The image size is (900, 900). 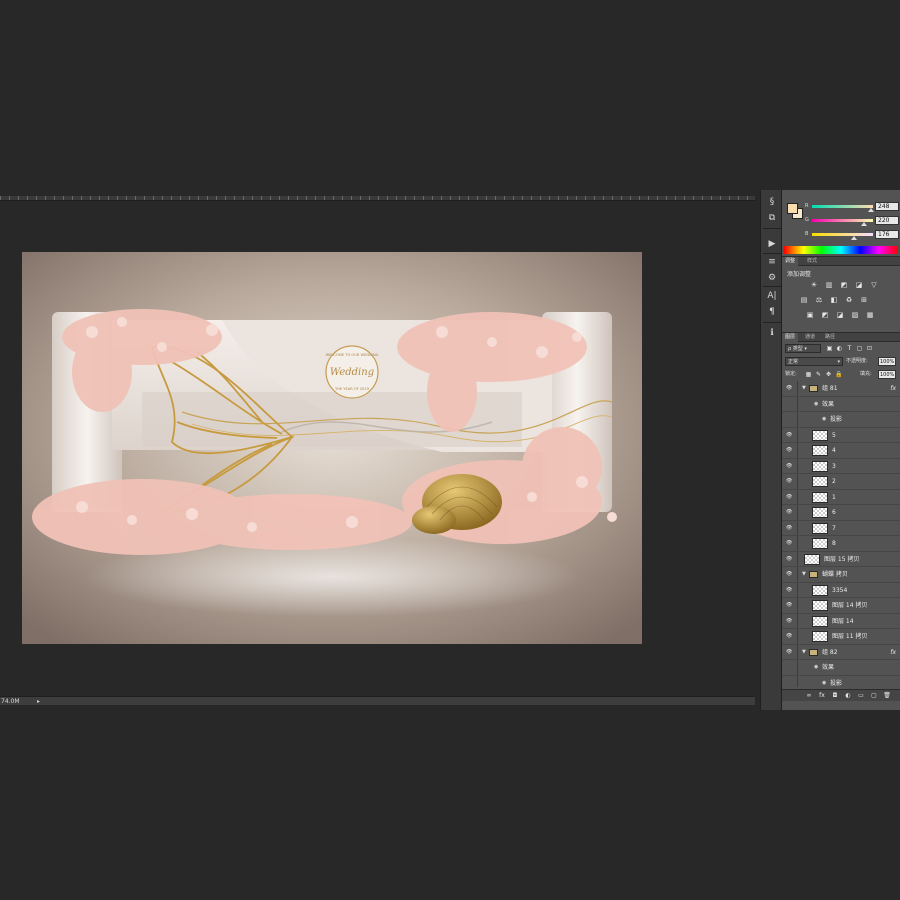 What do you see at coordinates (841, 575) in the screenshot?
I see `layer-group-row: 👁 ▼ 蝴蝶 拷贝` at bounding box center [841, 575].